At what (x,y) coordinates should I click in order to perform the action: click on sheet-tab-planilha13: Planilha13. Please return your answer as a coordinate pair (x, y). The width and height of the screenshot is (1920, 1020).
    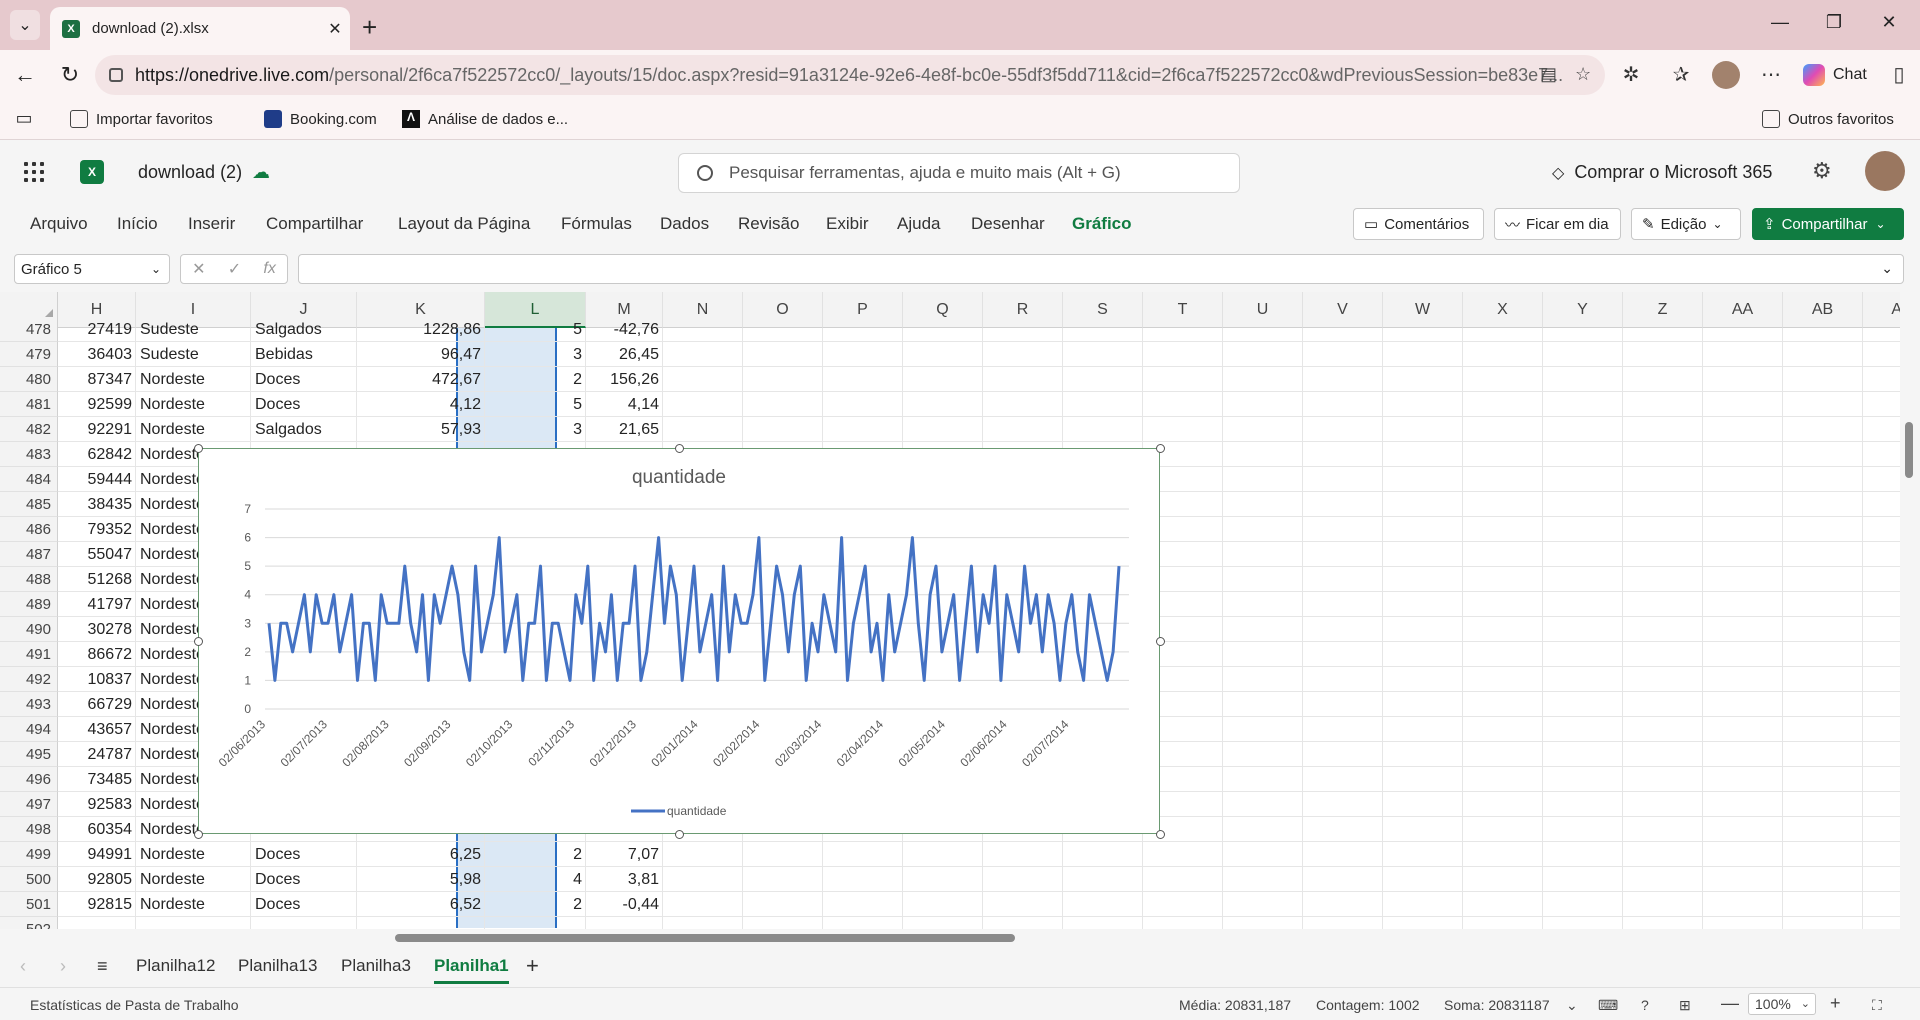
    Looking at the image, I should click on (277, 966).